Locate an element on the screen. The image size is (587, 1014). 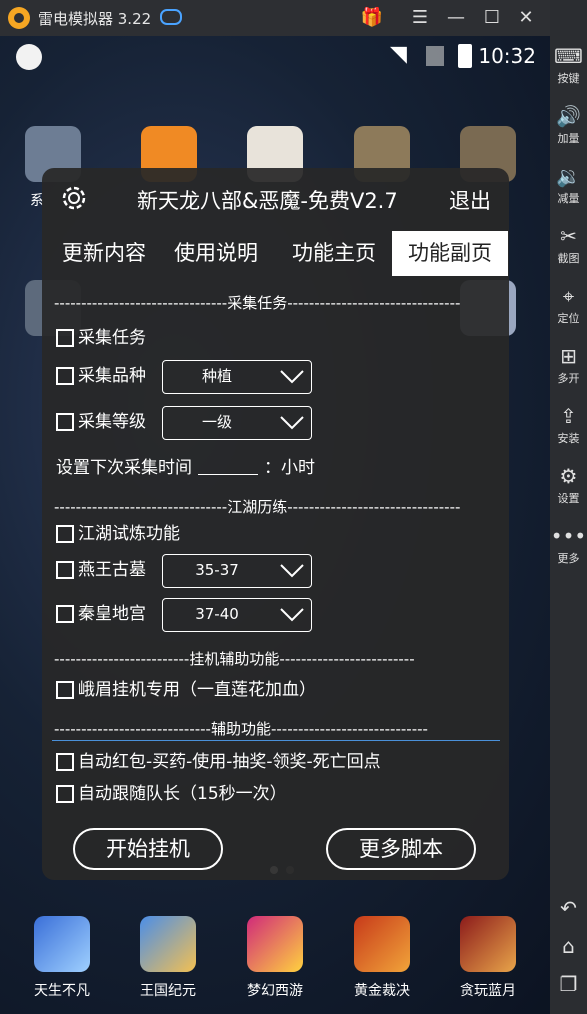
maximize-icon: ☐ is located at coordinates (492, 18).